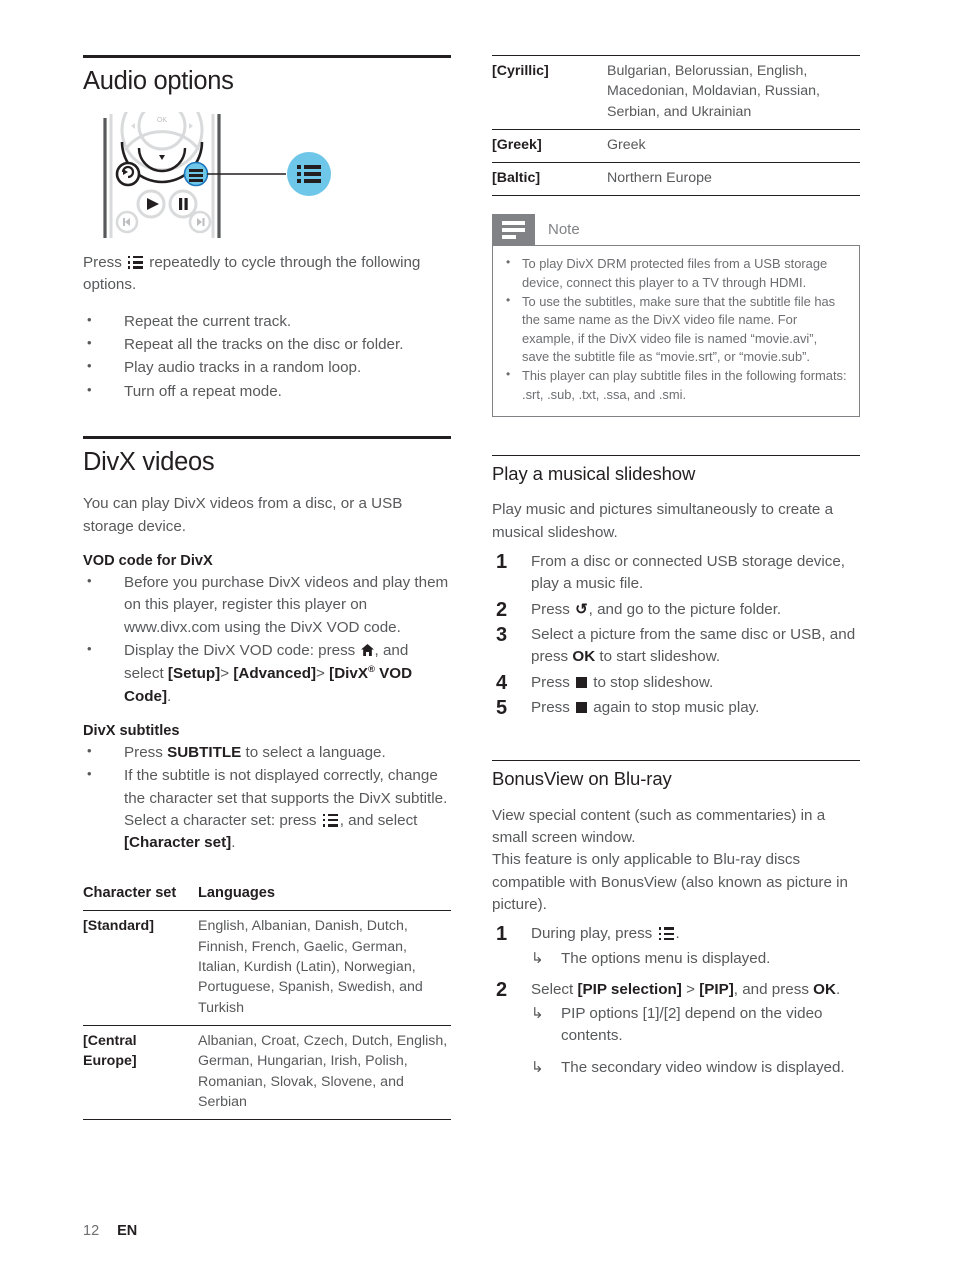 The height and width of the screenshot is (1272, 954). I want to click on divx-subtitles-heading: DivX subtitles, so click(131, 730).